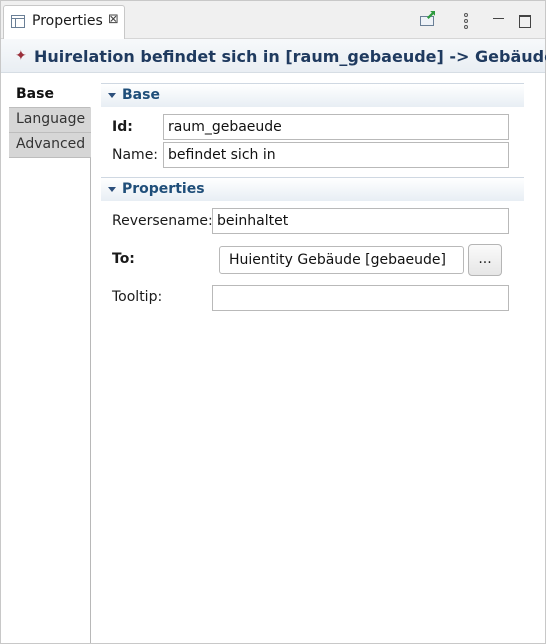 Image resolution: width=546 pixels, height=644 pixels. I want to click on tooltip-label: Tooltip:, so click(137, 297).